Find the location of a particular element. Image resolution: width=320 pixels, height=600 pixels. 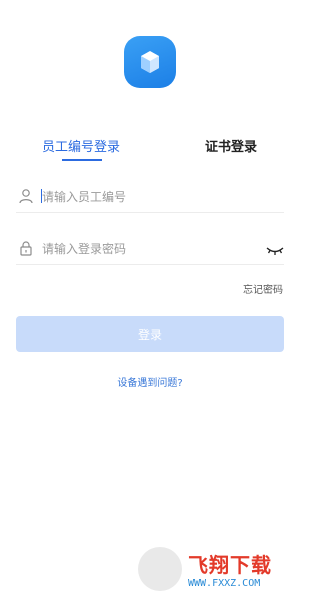

tab-employee-id-login: 员工编号登录 is located at coordinates (81, 145).